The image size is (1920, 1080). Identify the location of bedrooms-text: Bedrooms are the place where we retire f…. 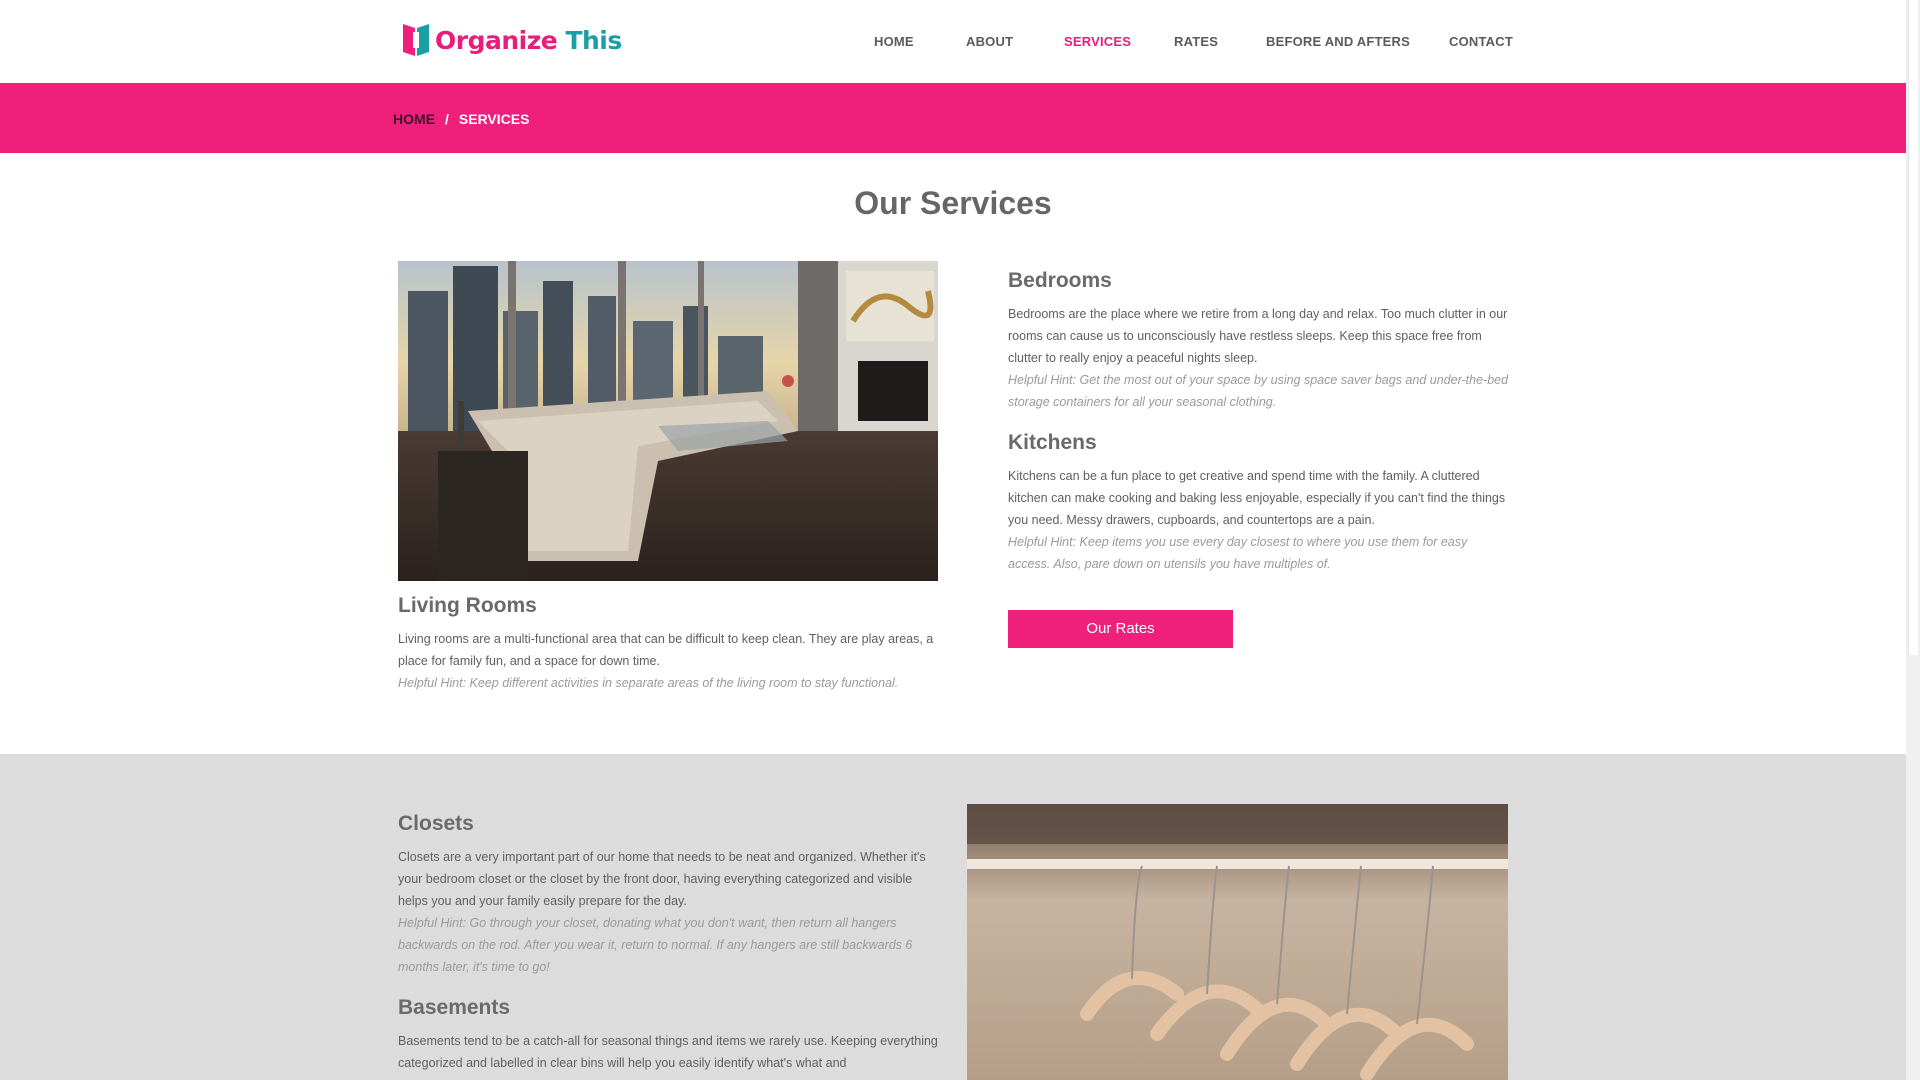
(1258, 336).